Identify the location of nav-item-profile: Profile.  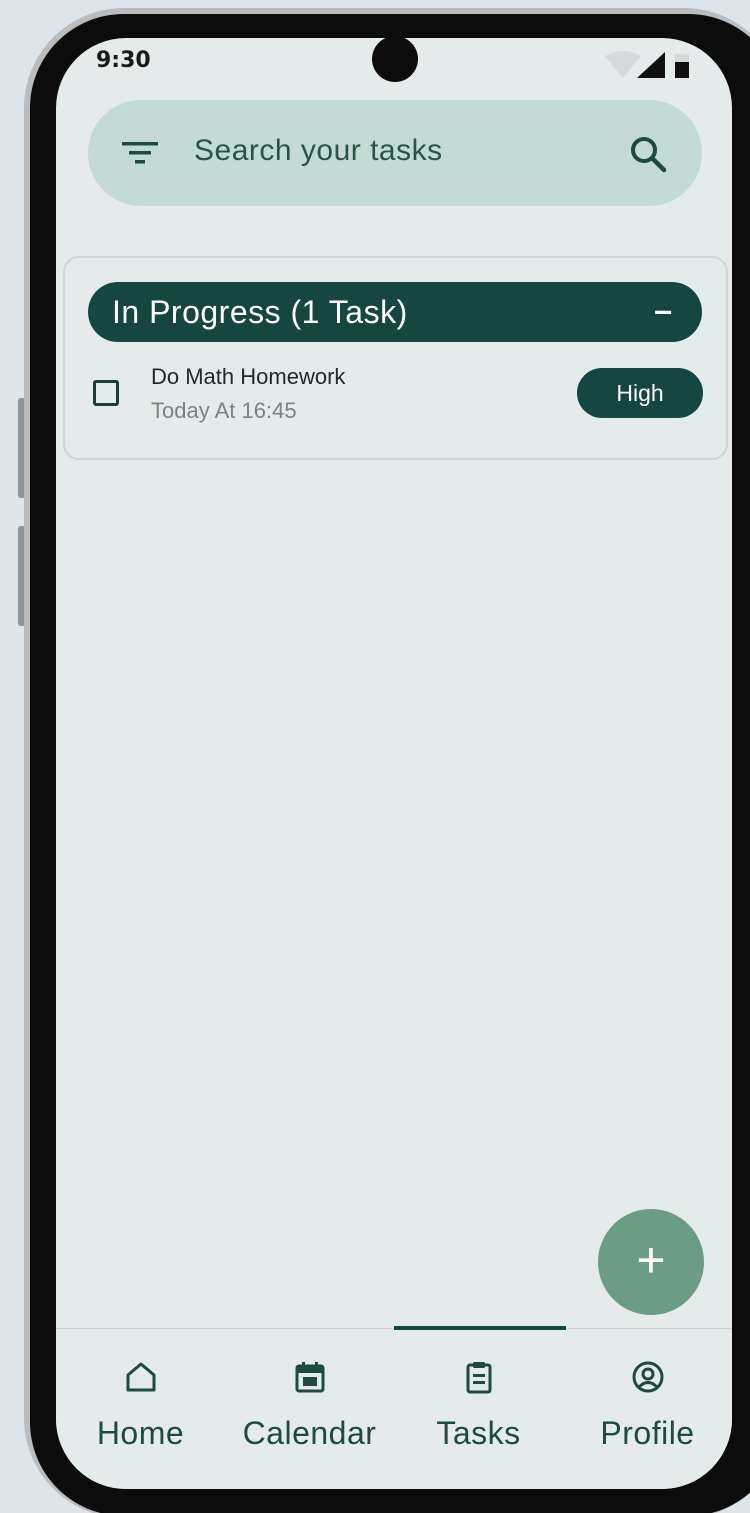
(647, 1409).